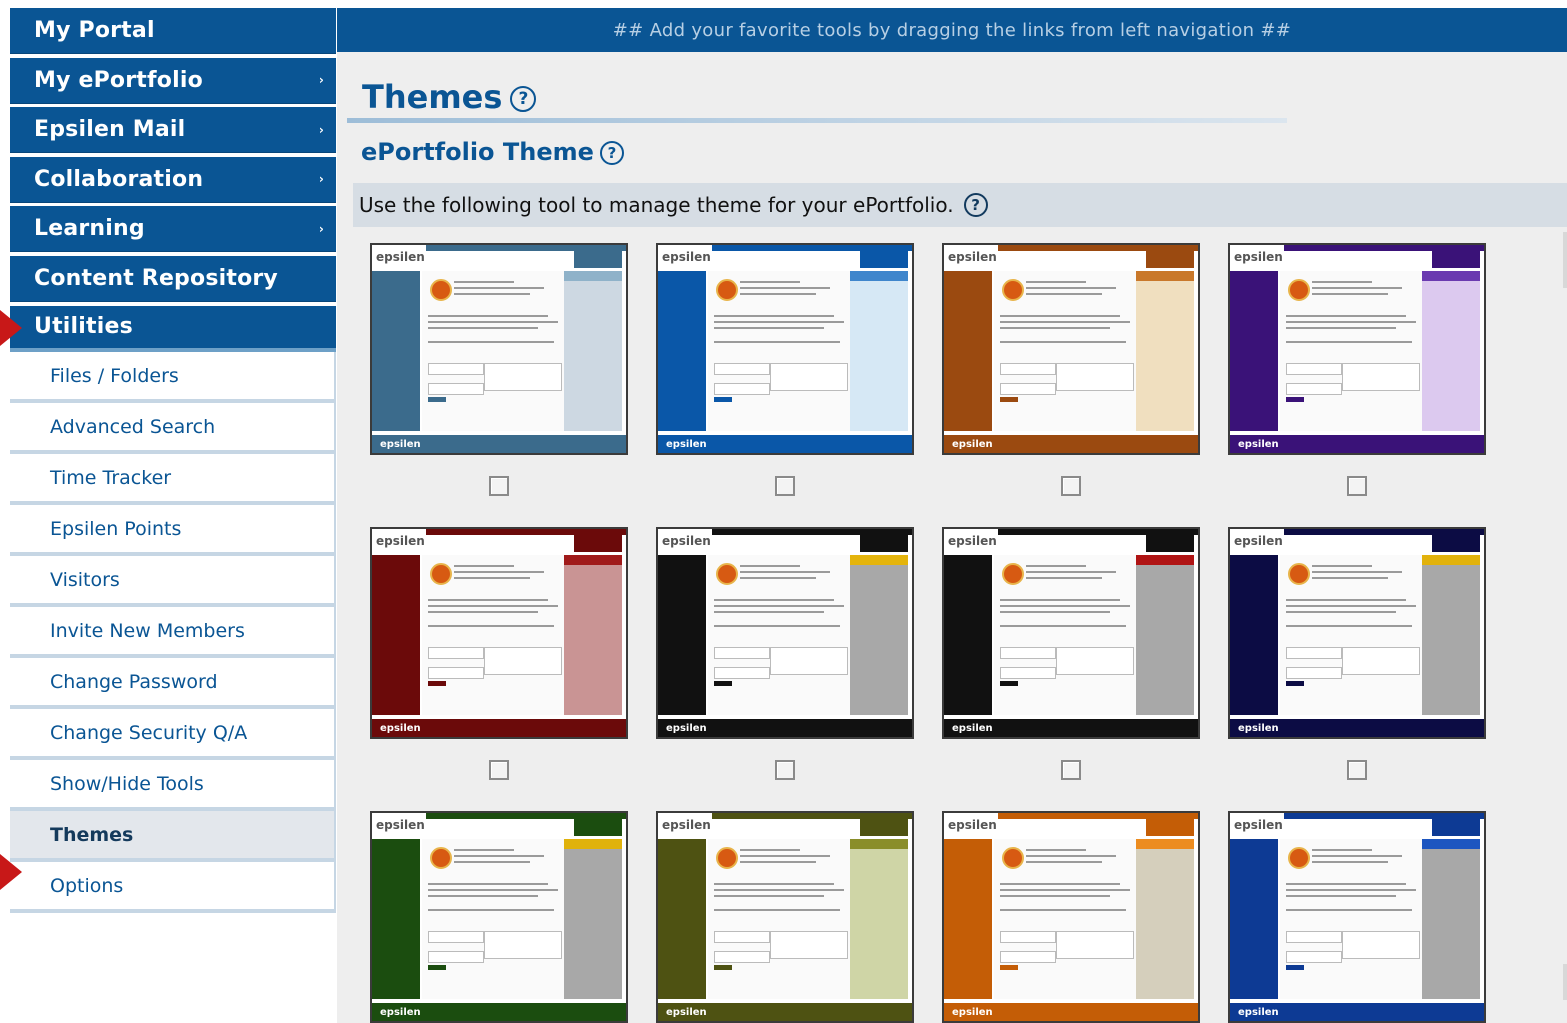 The image size is (1567, 1023). Describe the element at coordinates (173, 837) in the screenshot. I see `sidebar-item-themes: Themes` at that location.